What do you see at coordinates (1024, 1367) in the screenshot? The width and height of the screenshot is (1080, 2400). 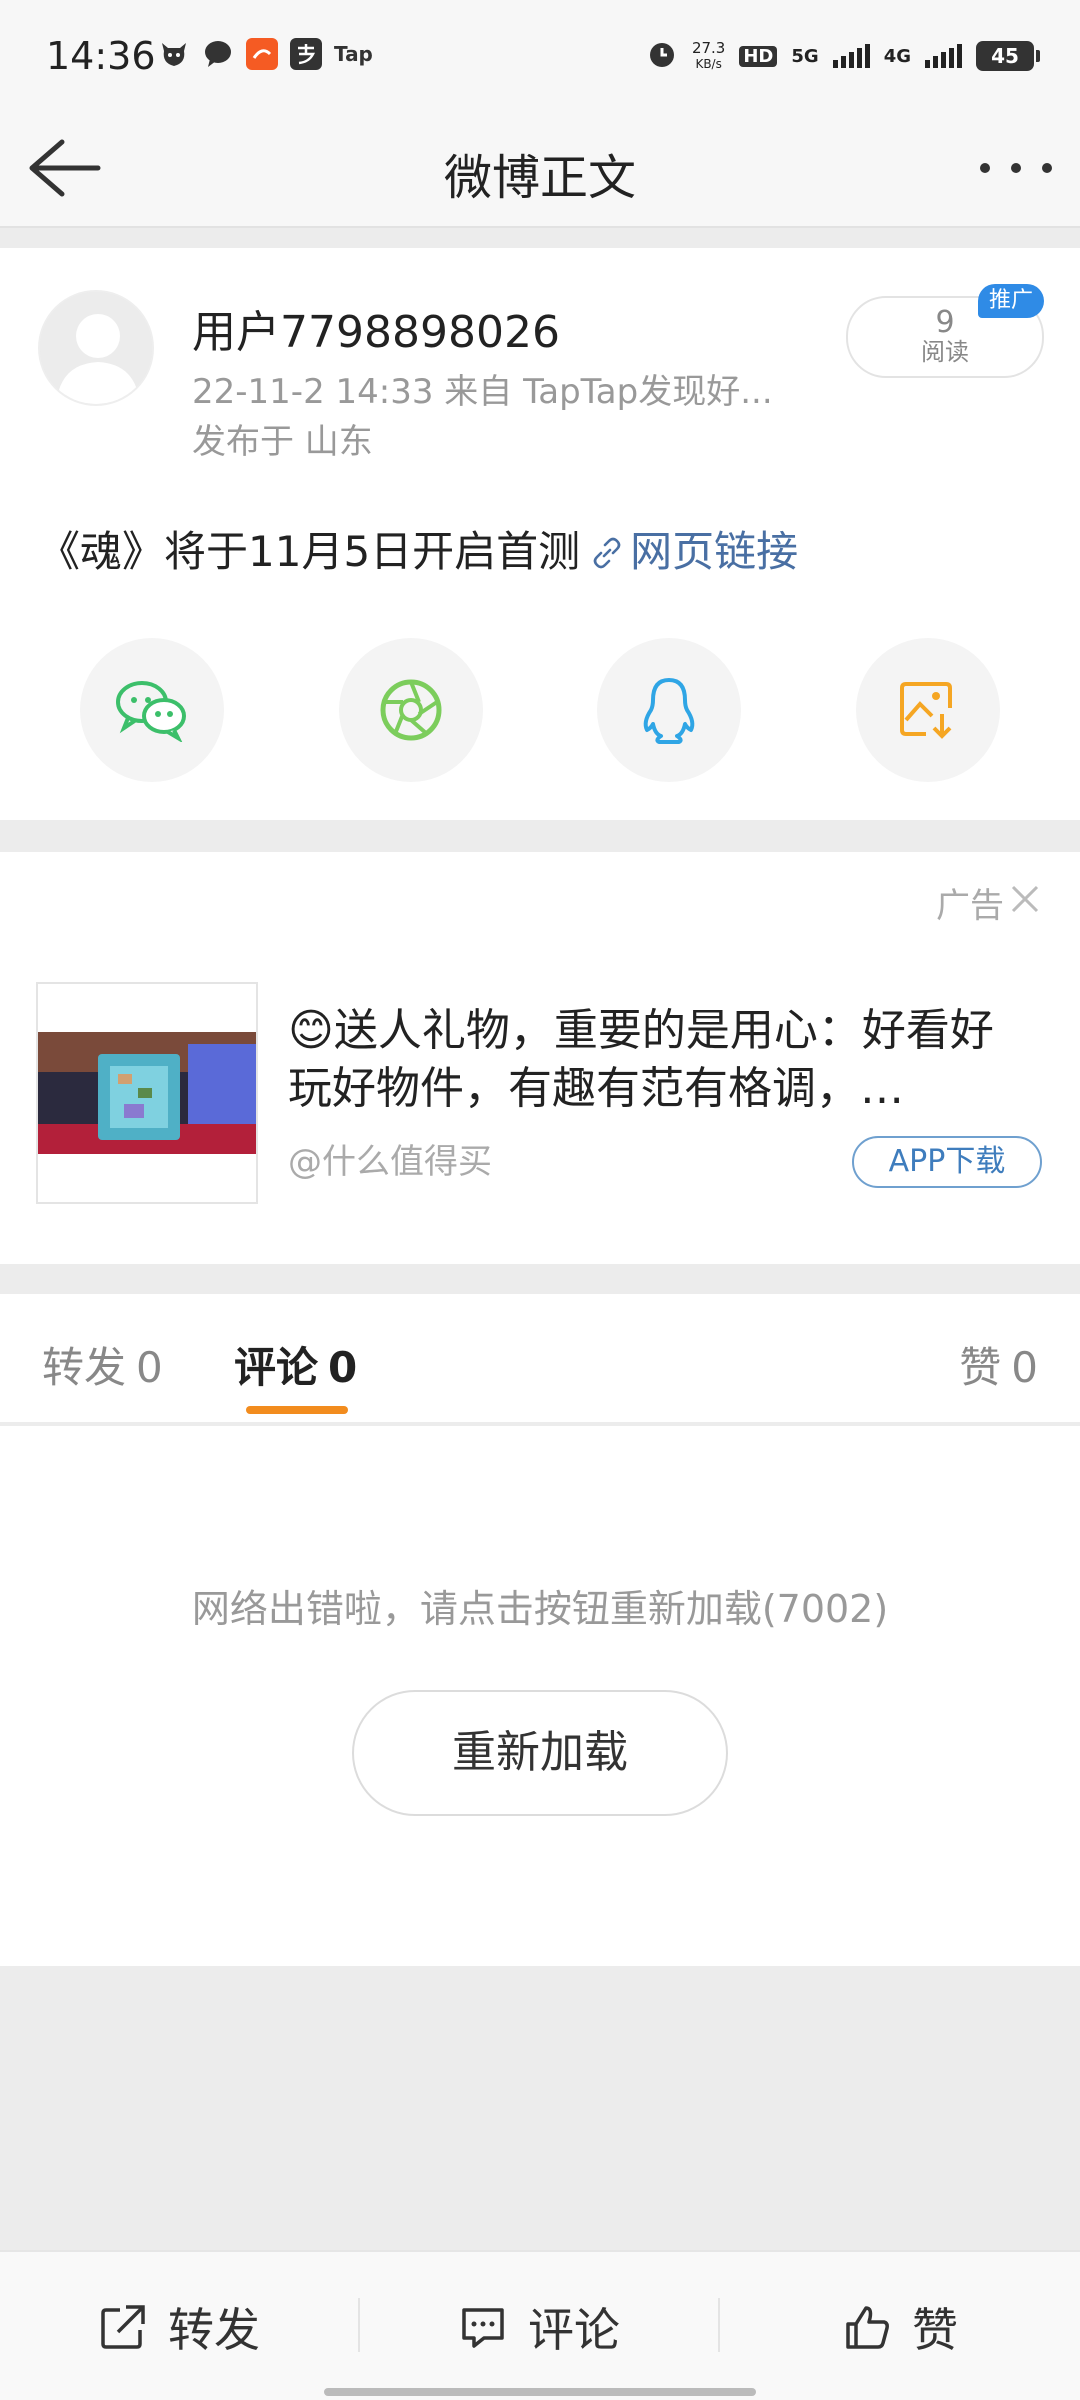 I see `tab-like-count: 0` at bounding box center [1024, 1367].